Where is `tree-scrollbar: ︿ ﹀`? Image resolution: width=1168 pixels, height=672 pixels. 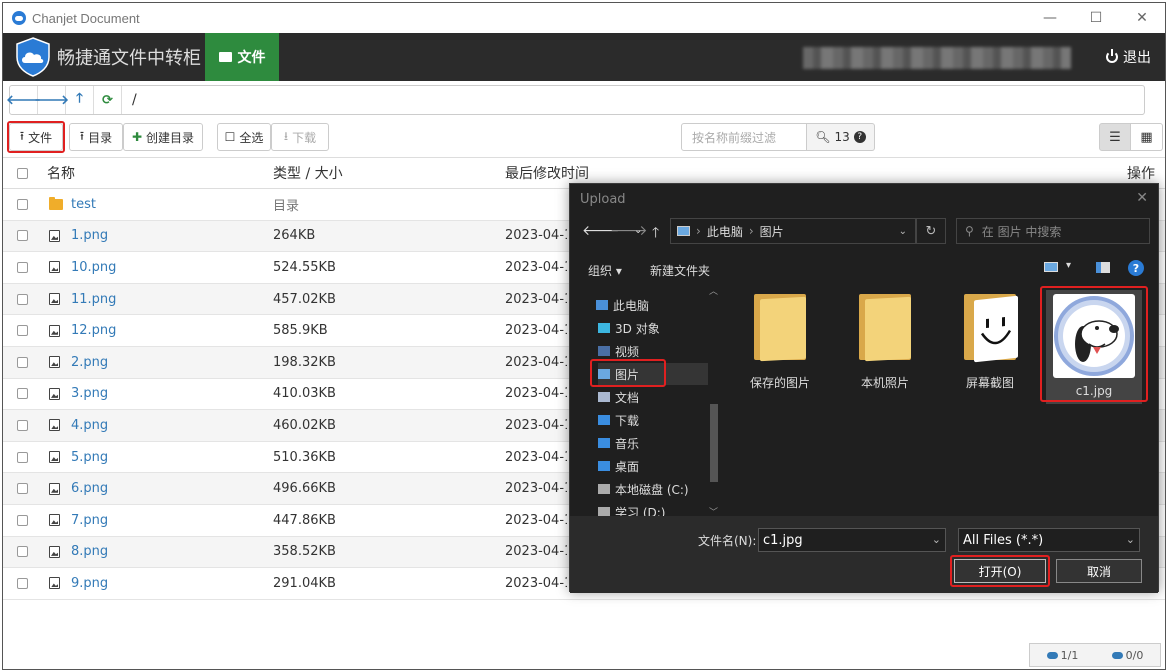 tree-scrollbar: ︿ ﹀ is located at coordinates (714, 401).